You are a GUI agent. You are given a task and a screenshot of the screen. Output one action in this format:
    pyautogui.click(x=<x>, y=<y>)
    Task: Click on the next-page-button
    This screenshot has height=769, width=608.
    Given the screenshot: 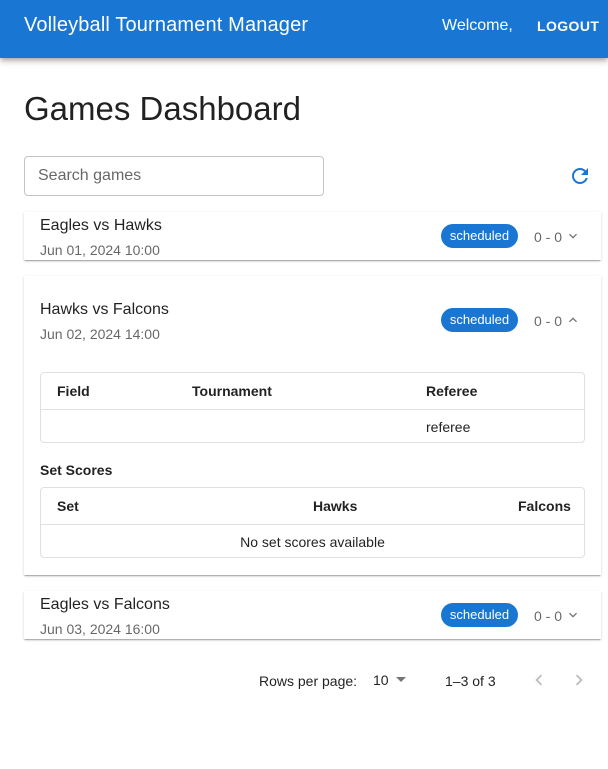 What is the action you would take?
    pyautogui.click(x=579, y=680)
    